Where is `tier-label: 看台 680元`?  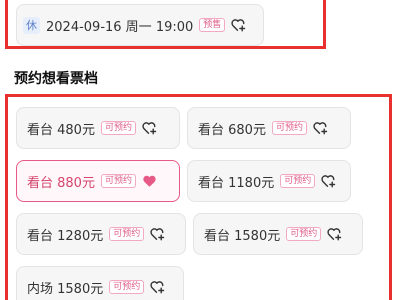 tier-label: 看台 680元 is located at coordinates (232, 130).